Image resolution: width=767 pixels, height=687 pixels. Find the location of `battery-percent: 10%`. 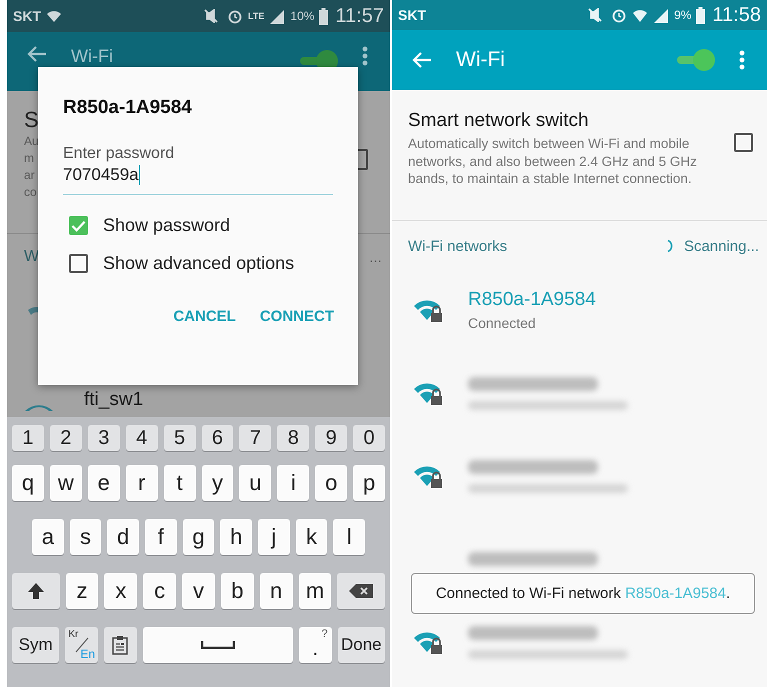

battery-percent: 10% is located at coordinates (302, 16).